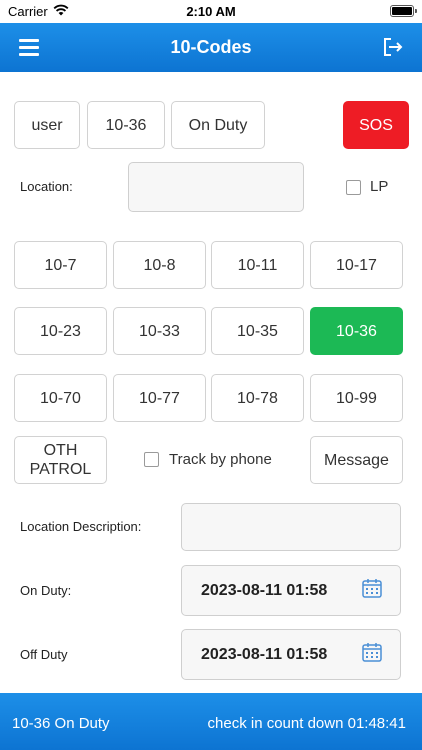 Image resolution: width=422 pixels, height=750 pixels. Describe the element at coordinates (306, 723) in the screenshot. I see `footer-countdown: check in count down 01:48:41` at that location.